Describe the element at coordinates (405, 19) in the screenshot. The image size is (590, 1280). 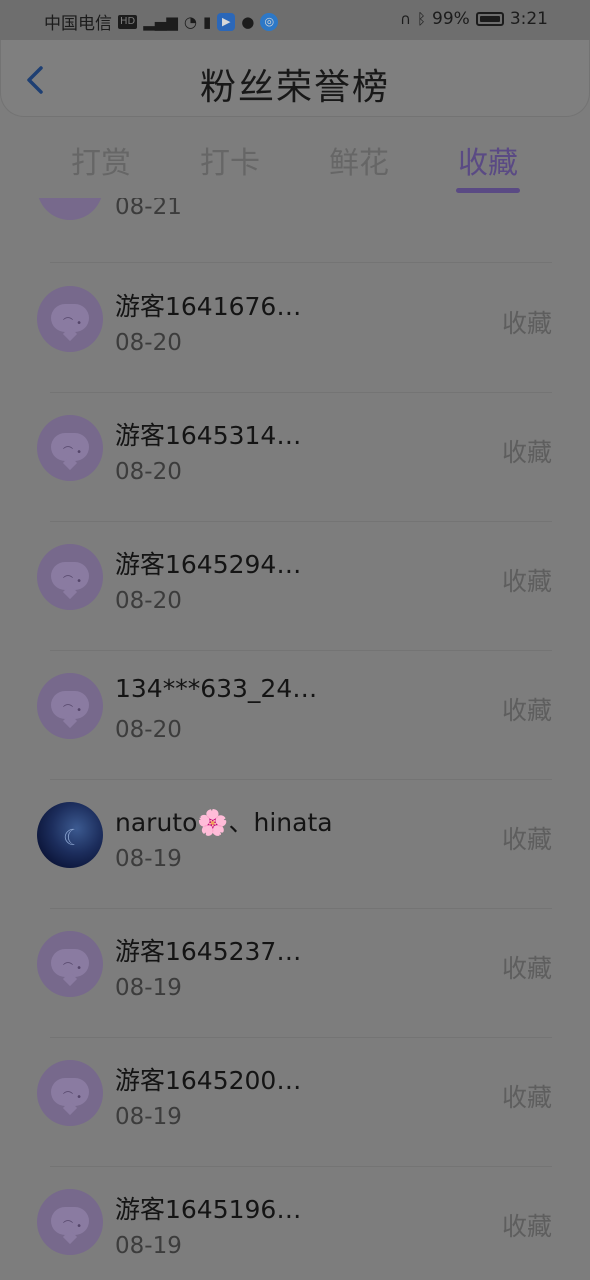
I see `headphones-icon: ∩` at that location.